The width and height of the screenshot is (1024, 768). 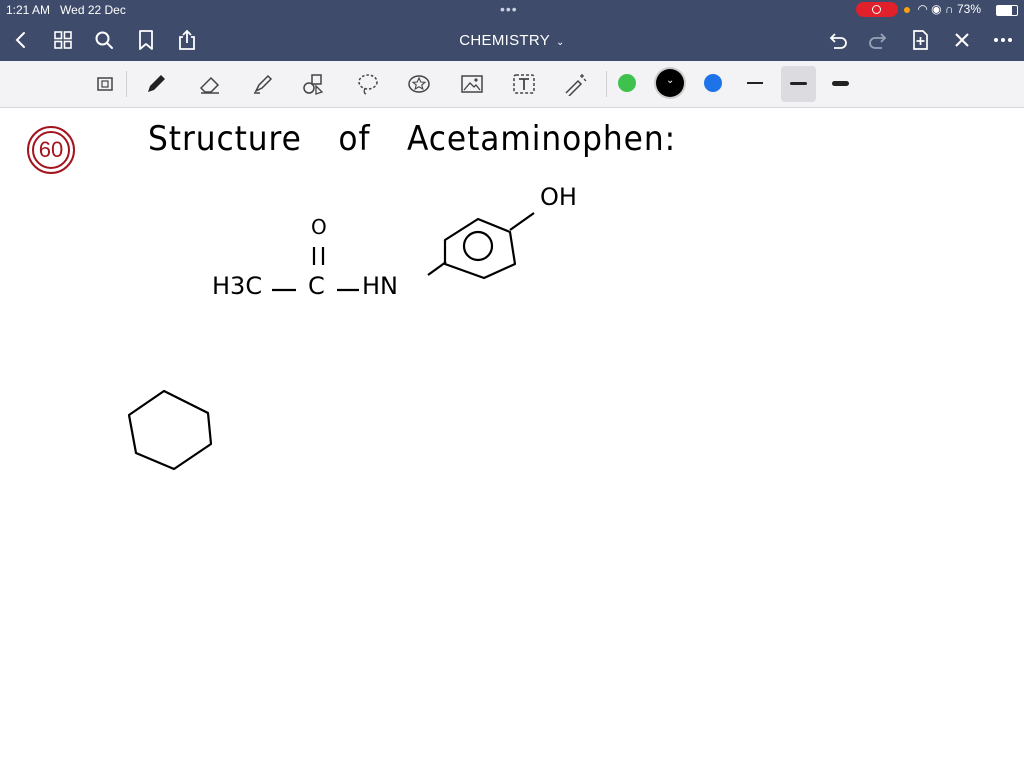 What do you see at coordinates (419, 84) in the screenshot?
I see `sticker-icon` at bounding box center [419, 84].